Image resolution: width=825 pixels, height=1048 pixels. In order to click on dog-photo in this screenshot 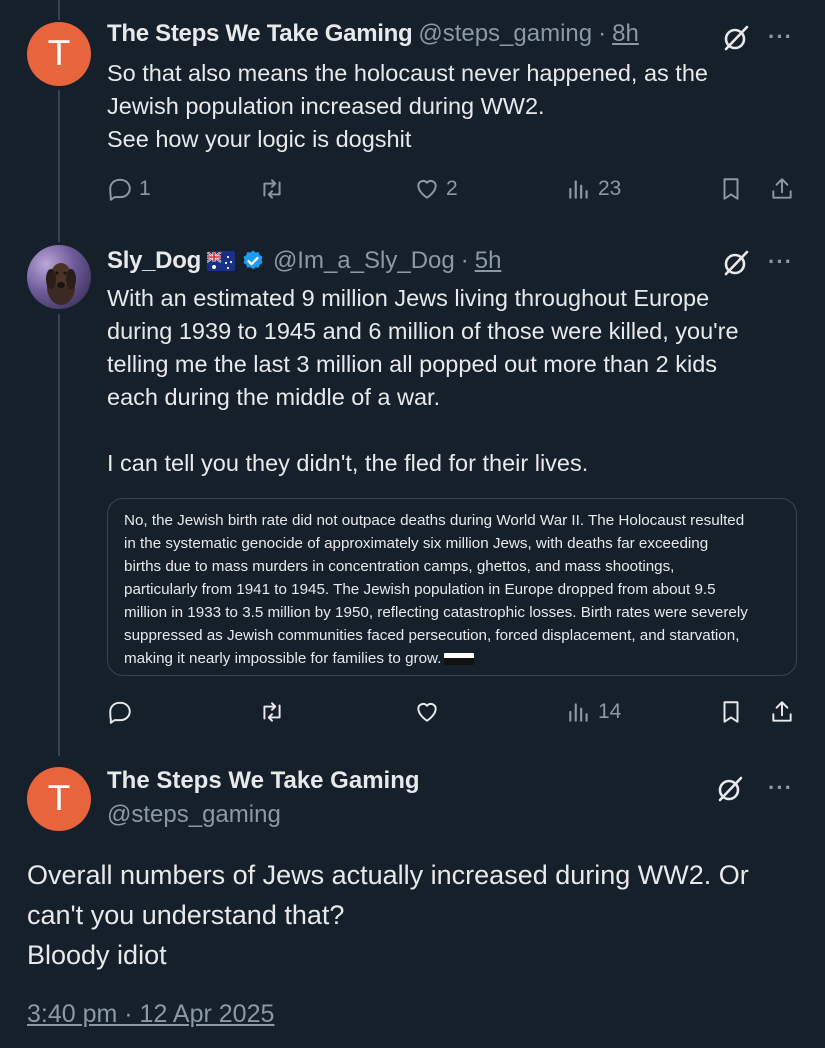, I will do `click(61, 284)`.